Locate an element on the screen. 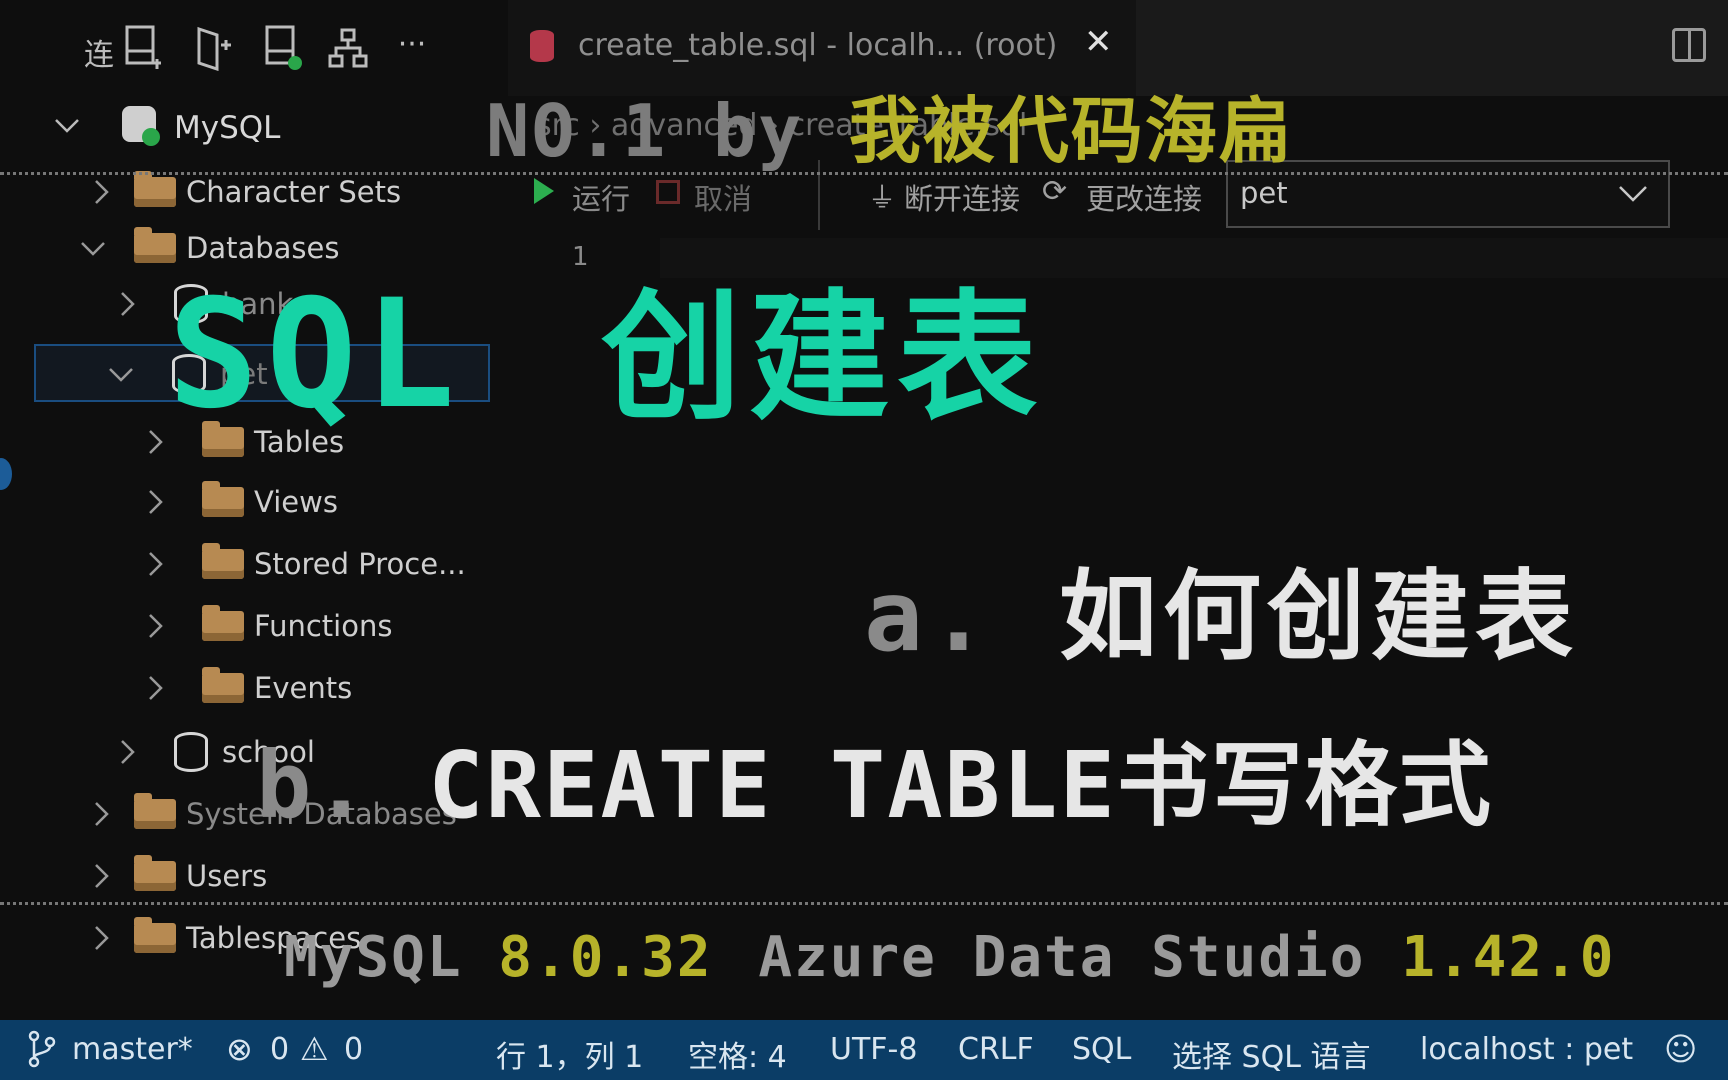  tree-item-label: Databases is located at coordinates (263, 248).